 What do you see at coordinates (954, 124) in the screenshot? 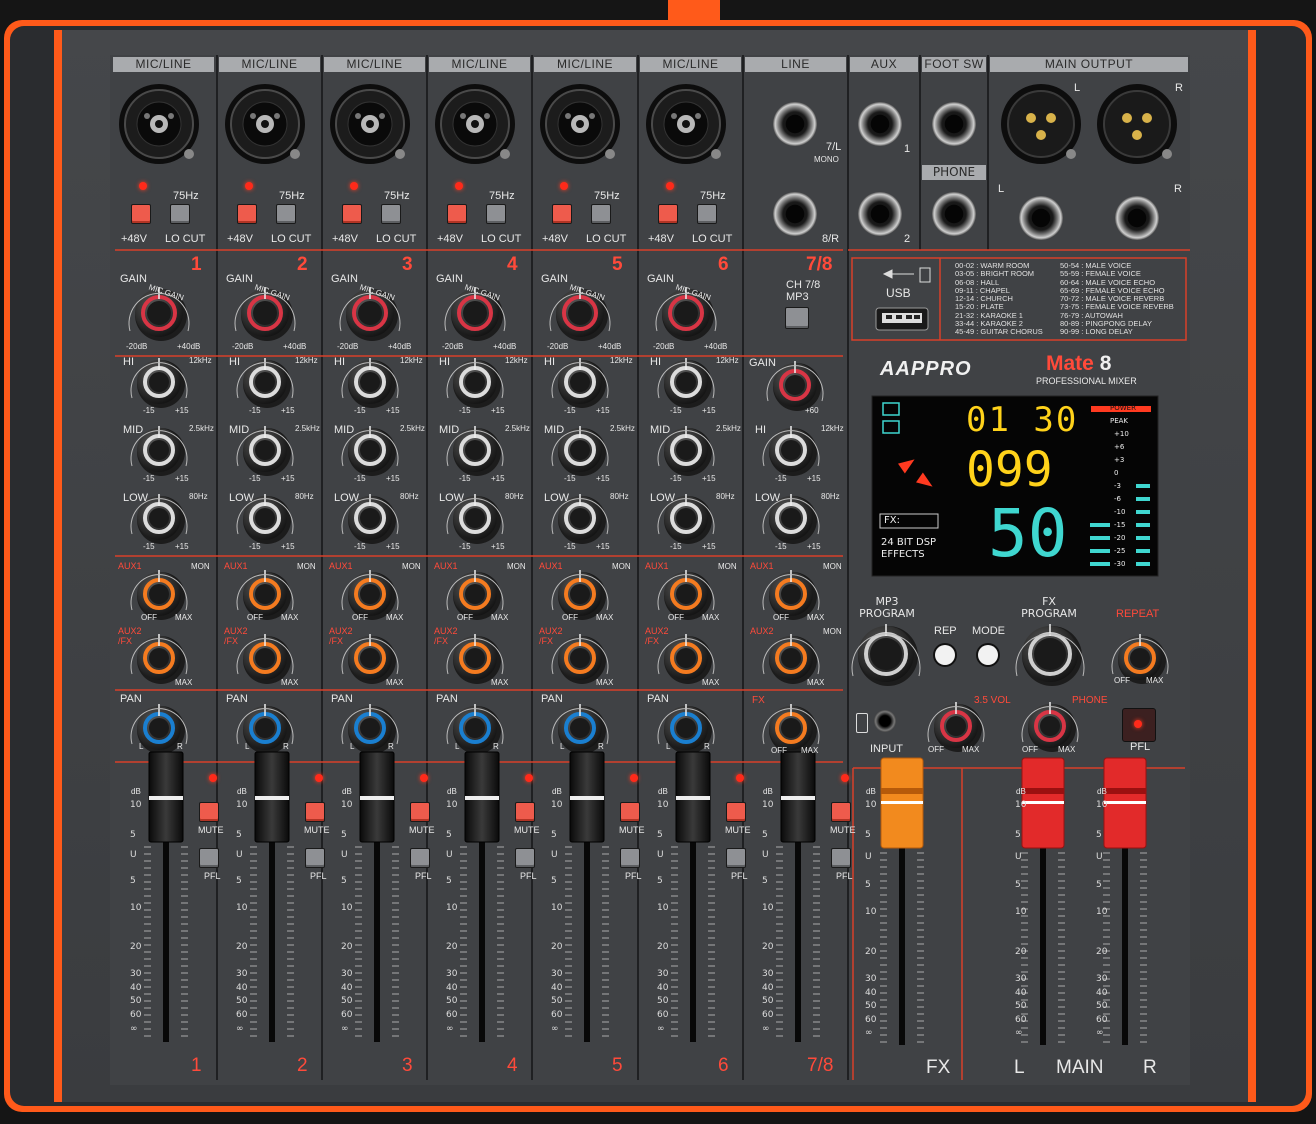
I see `foot-switch-jack` at bounding box center [954, 124].